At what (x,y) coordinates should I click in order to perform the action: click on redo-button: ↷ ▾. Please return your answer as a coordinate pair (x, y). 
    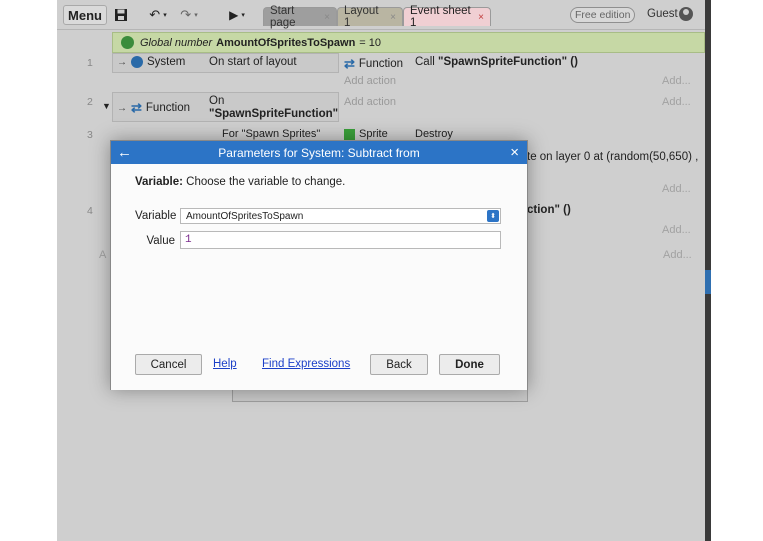
    Looking at the image, I should click on (189, 15).